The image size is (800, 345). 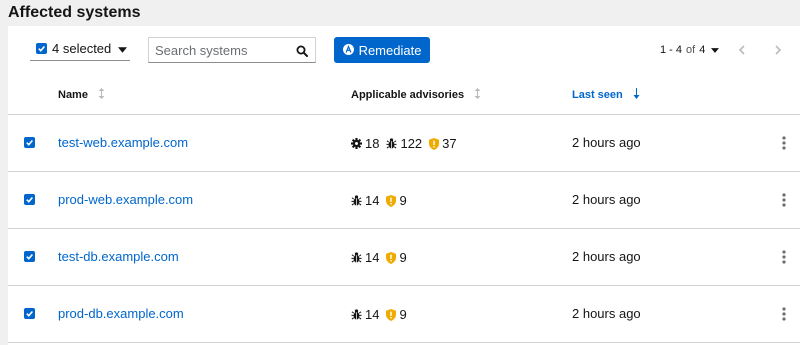 What do you see at coordinates (73, 95) in the screenshot?
I see `column-label: Name` at bounding box center [73, 95].